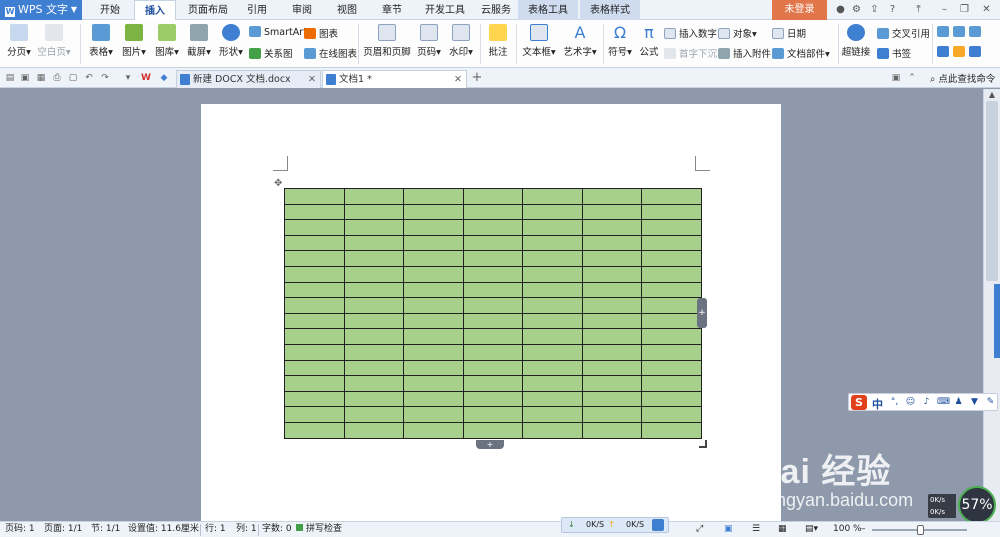 The image size is (1000, 537). Describe the element at coordinates (302, 10) in the screenshot. I see `tab-review: 审阅` at that location.